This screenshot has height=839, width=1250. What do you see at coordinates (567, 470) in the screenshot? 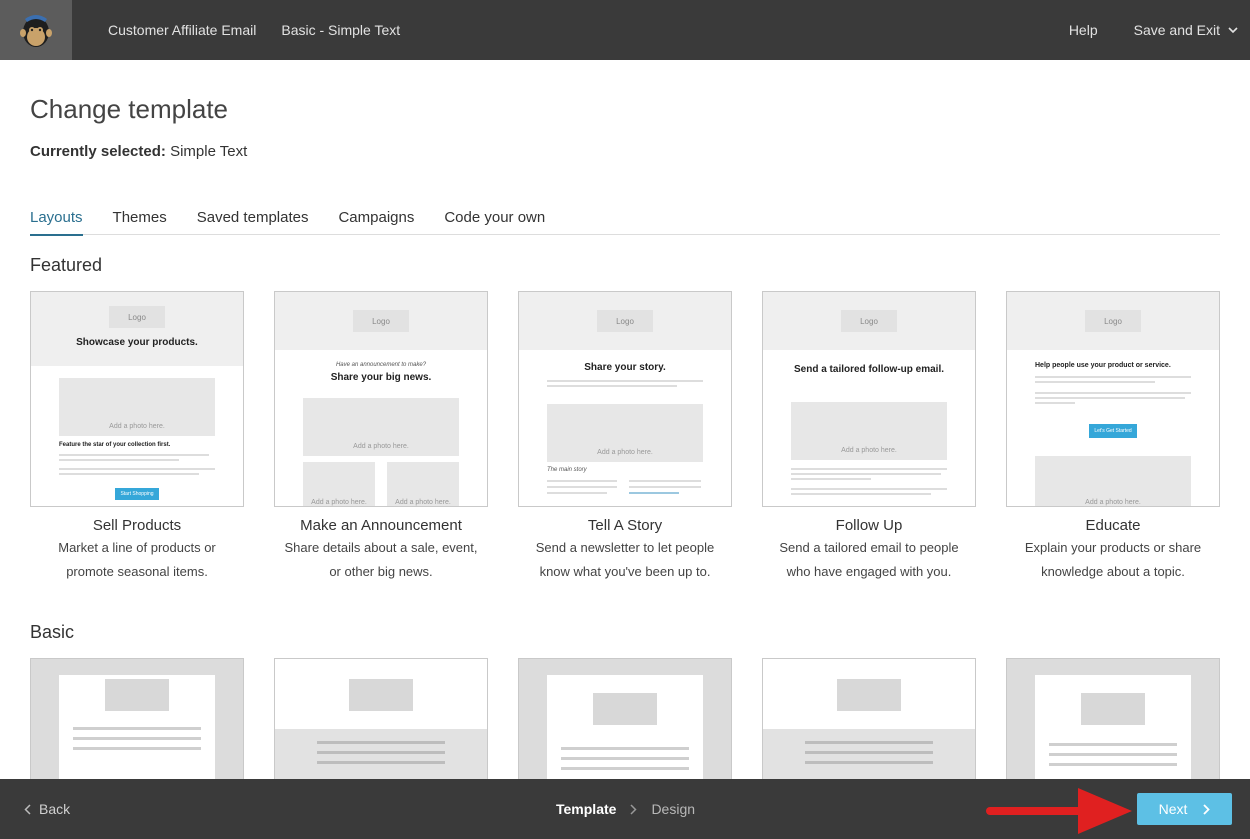
I see `thumb-subhead: The main story` at bounding box center [567, 470].